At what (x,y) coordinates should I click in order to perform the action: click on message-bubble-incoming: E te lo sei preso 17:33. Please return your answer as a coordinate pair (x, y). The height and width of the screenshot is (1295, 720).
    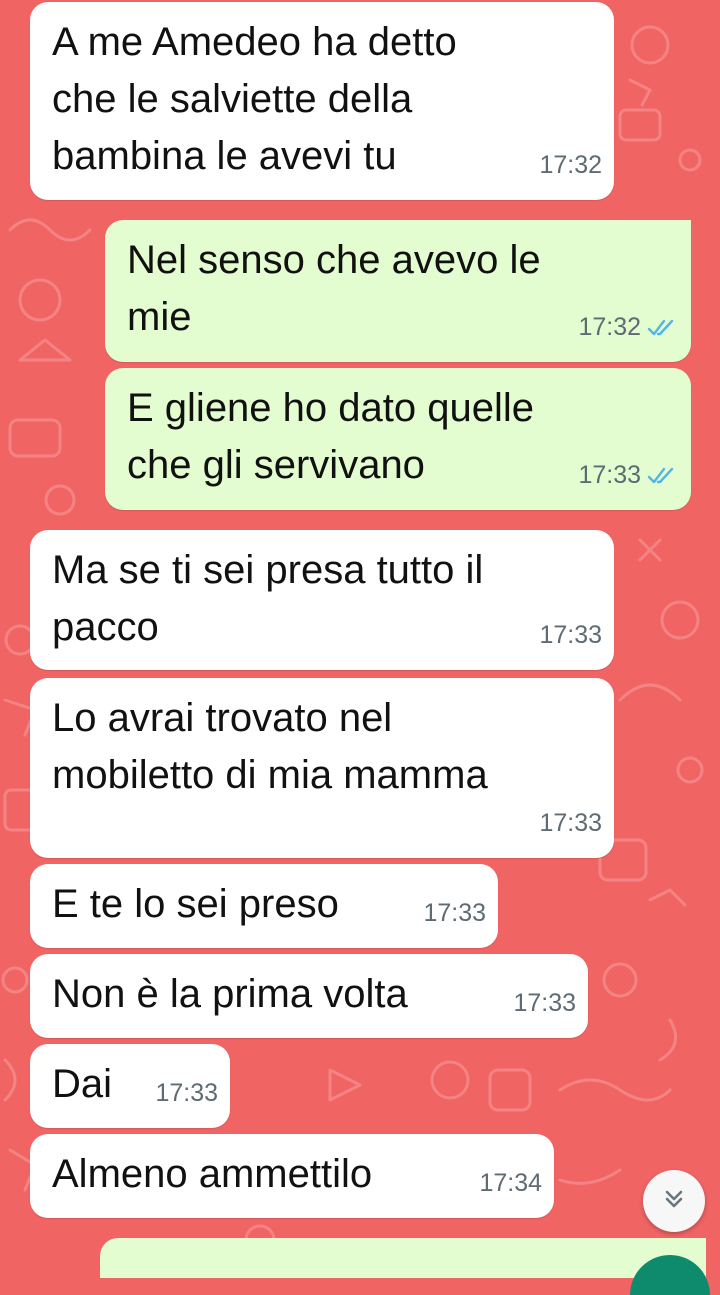
    Looking at the image, I should click on (264, 906).